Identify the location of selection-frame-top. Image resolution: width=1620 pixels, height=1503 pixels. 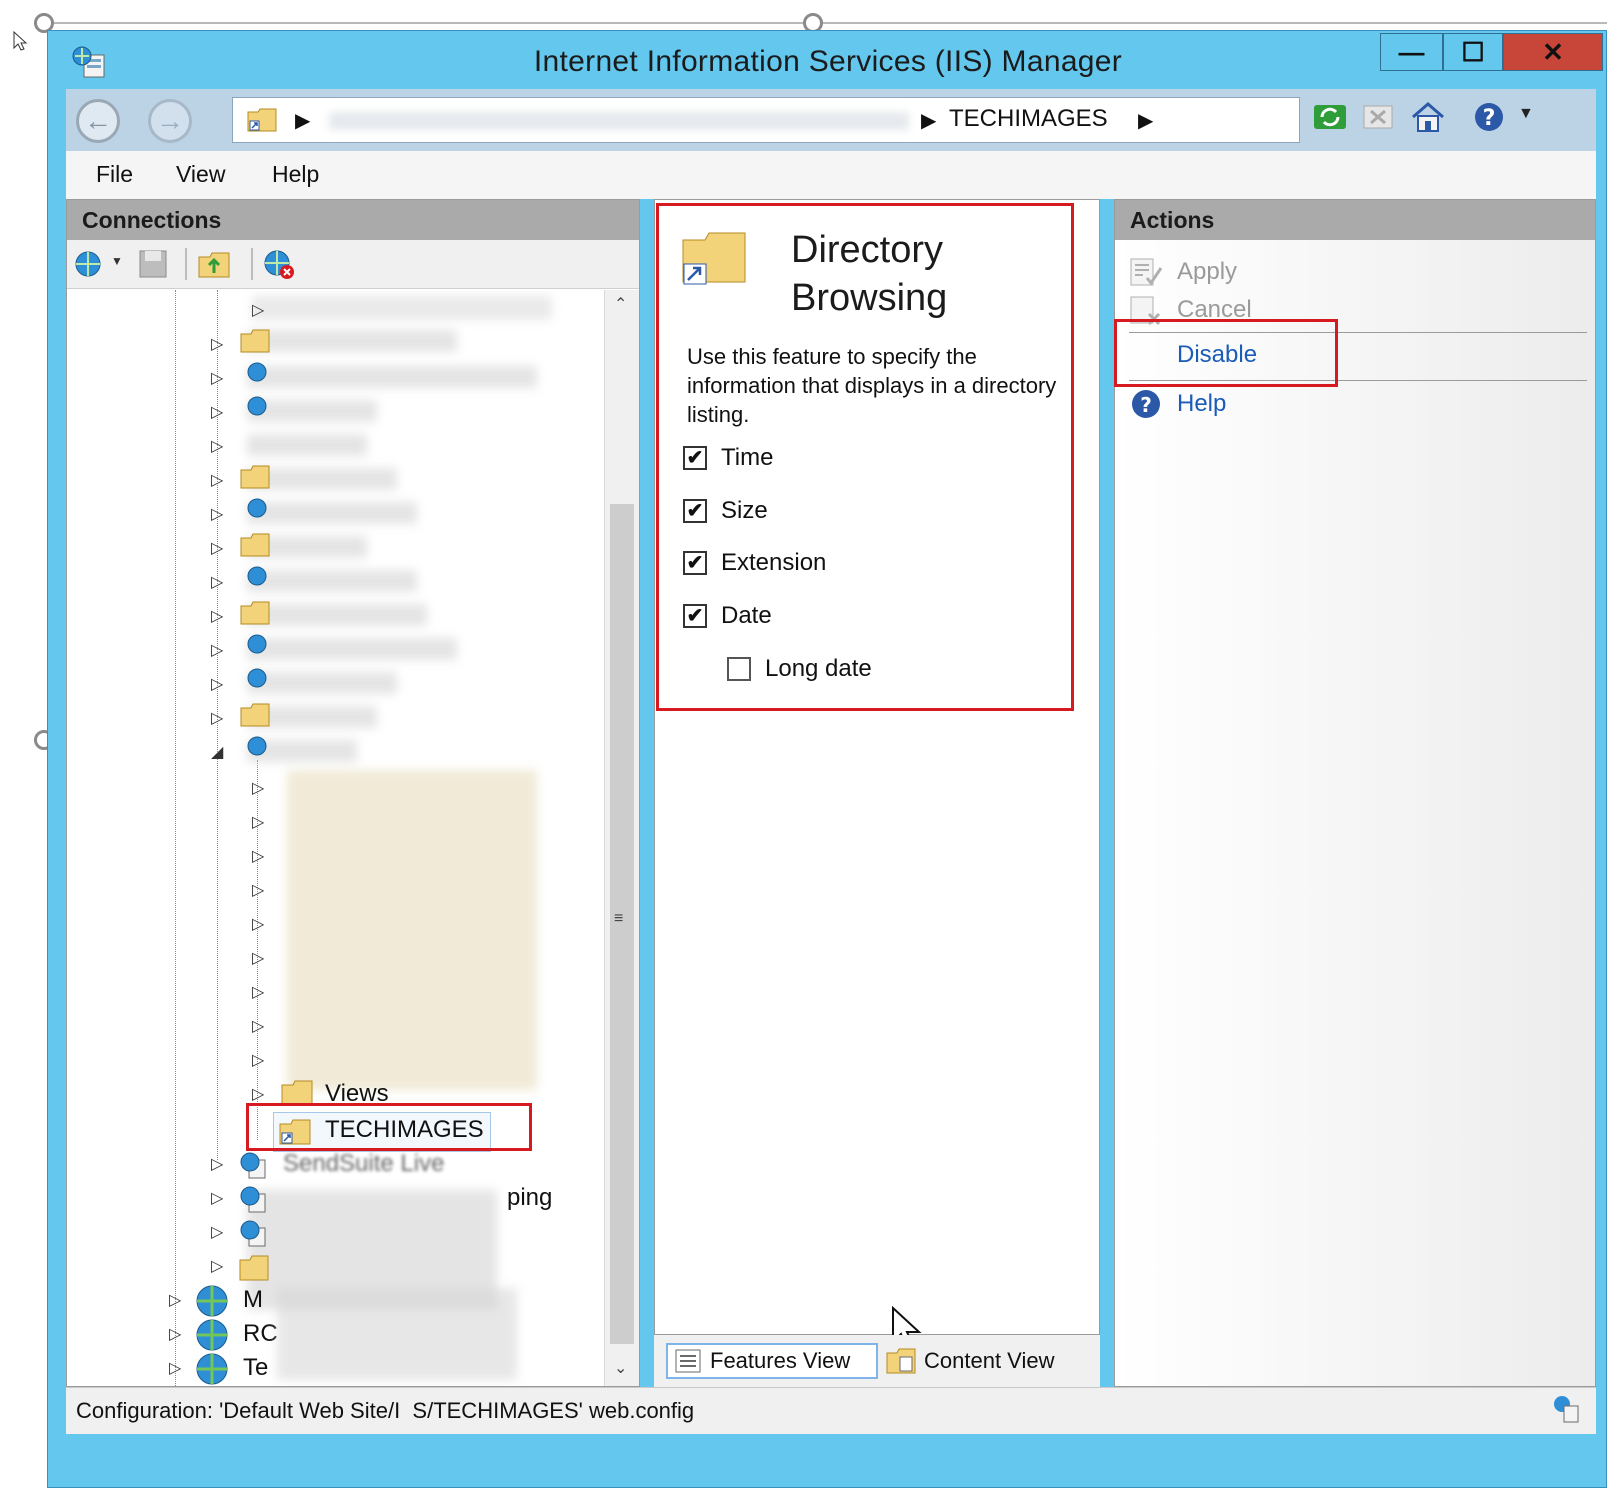
(827, 23).